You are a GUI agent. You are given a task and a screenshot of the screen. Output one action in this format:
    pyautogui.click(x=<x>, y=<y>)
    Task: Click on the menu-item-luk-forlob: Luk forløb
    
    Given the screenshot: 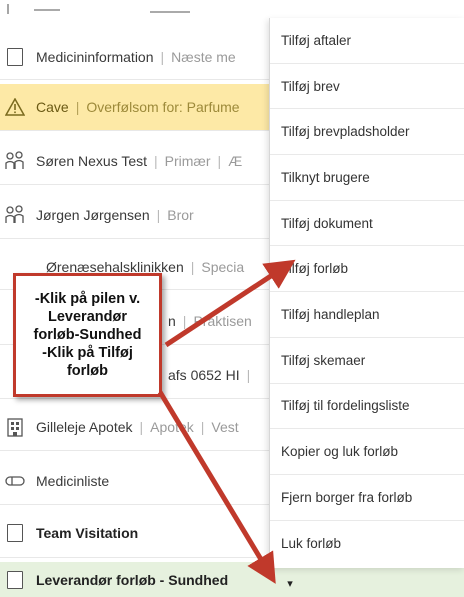 What is the action you would take?
    pyautogui.click(x=367, y=544)
    